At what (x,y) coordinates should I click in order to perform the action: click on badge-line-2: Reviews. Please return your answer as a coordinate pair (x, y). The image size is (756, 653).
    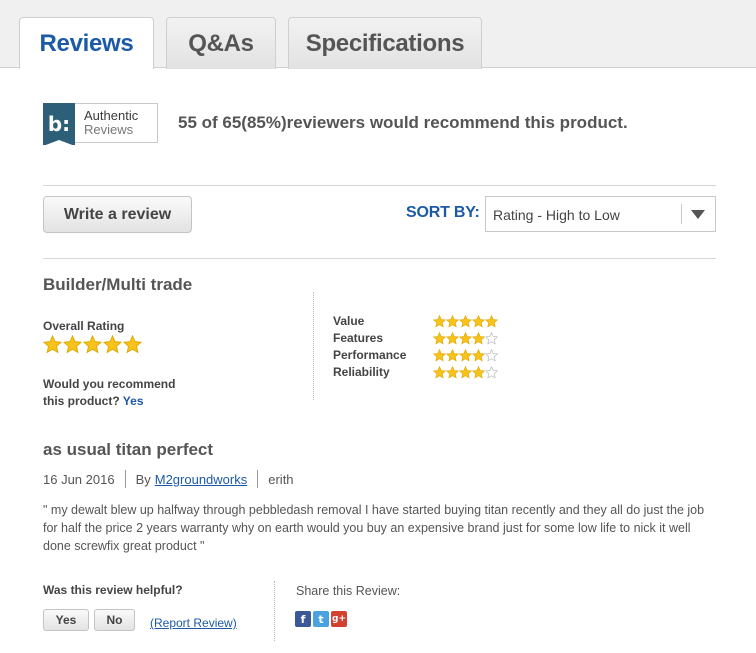
    Looking at the image, I should click on (109, 129).